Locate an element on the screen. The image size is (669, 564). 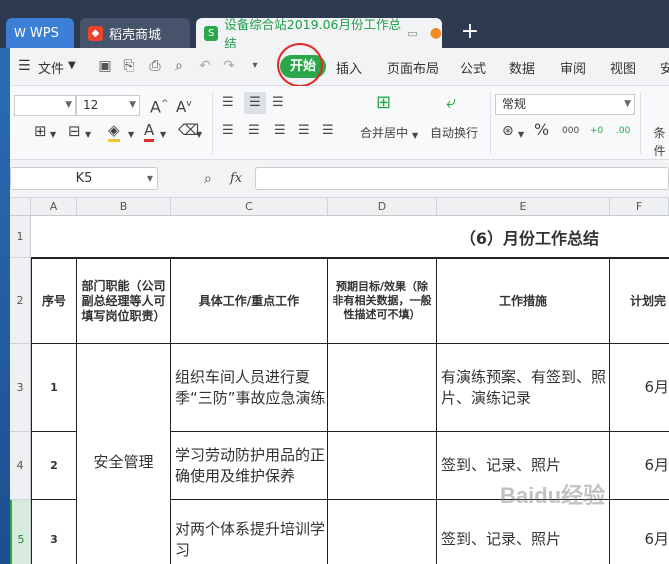
formula-input is located at coordinates (462, 178).